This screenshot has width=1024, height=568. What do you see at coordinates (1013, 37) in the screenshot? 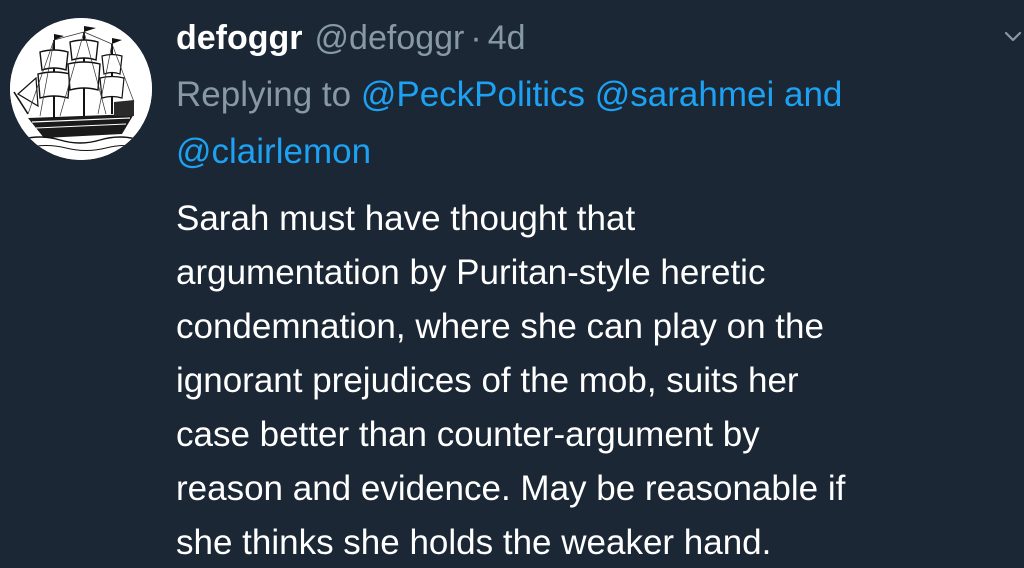
I see `chevron-down-icon` at bounding box center [1013, 37].